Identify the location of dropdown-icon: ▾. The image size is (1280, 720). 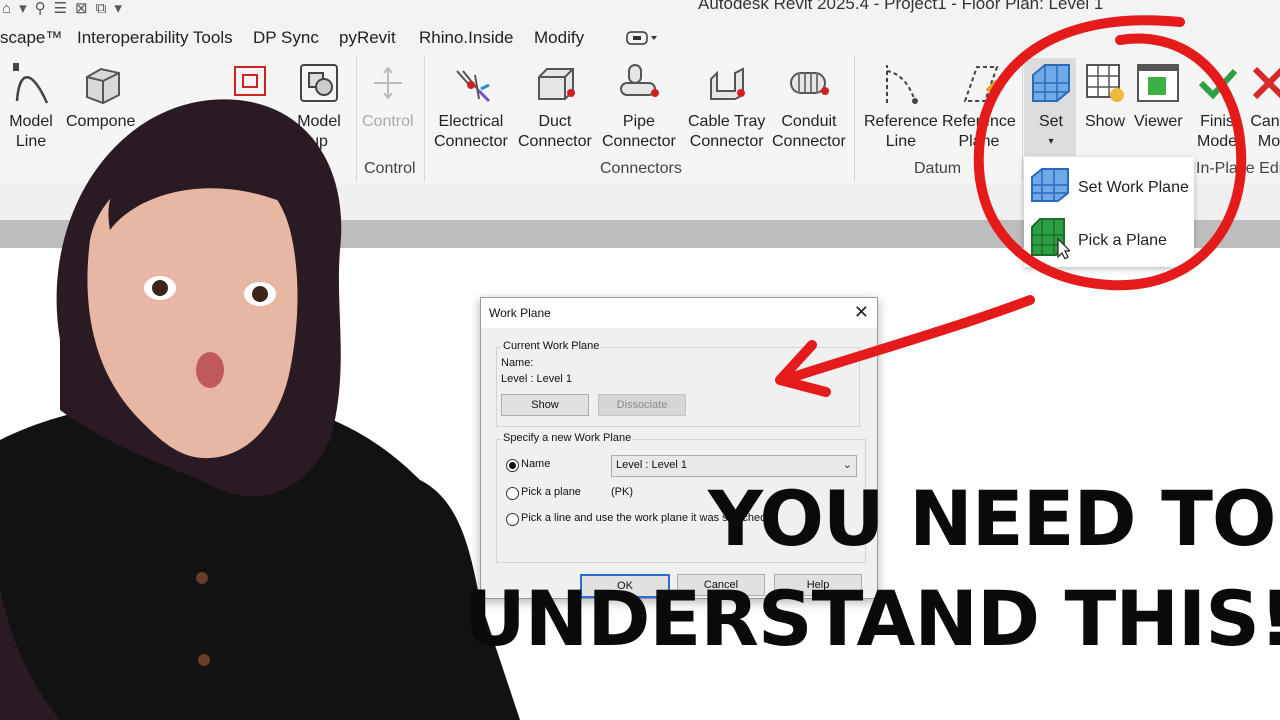
(23, 9).